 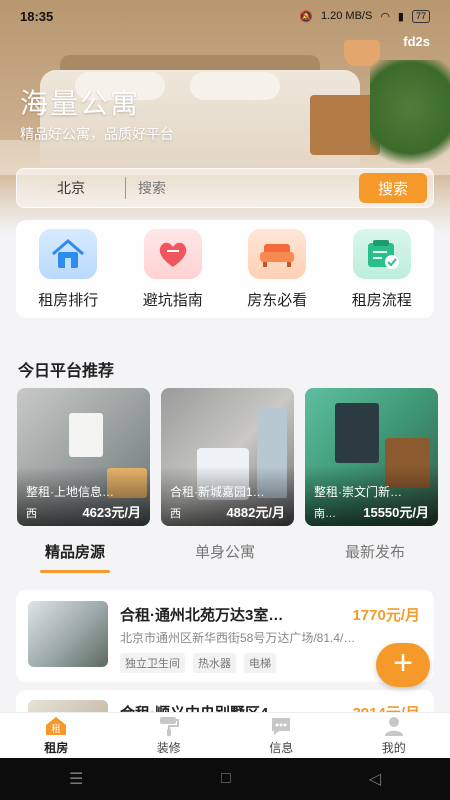 What do you see at coordinates (400, 16) in the screenshot?
I see `signal-icon: ▮` at bounding box center [400, 16].